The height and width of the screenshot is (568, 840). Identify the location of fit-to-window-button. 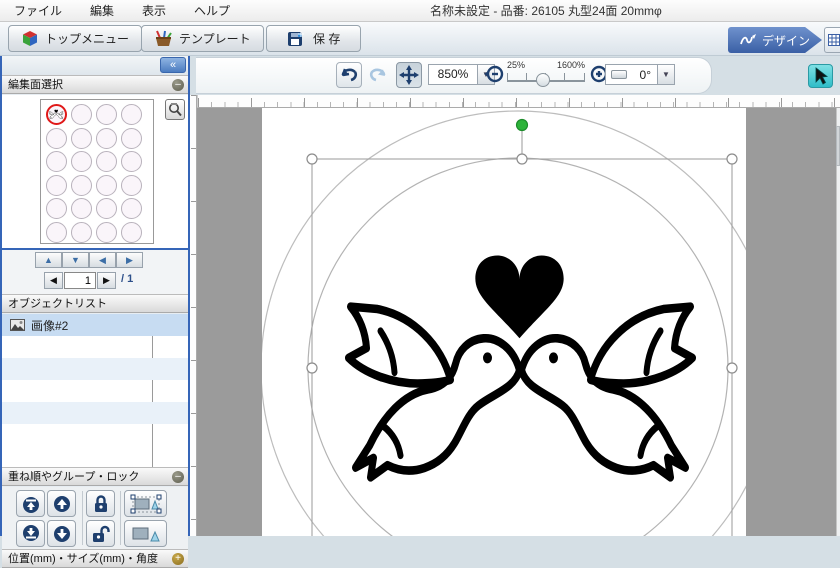
(409, 75).